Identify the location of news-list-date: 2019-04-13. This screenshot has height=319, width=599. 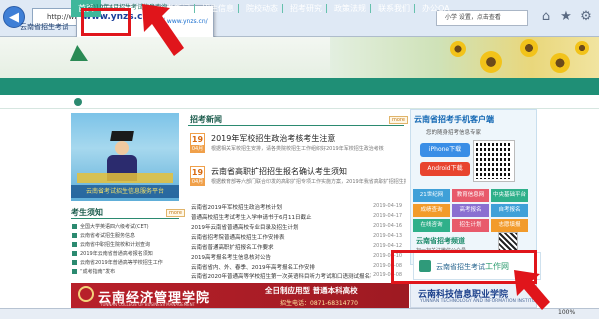
(388, 236).